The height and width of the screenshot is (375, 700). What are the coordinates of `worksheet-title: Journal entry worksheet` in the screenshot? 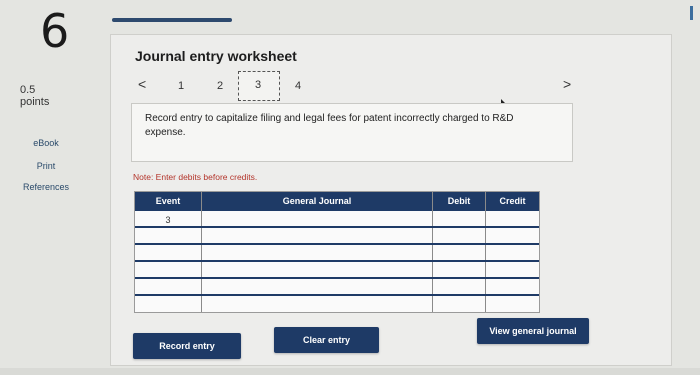 It's located at (216, 56).